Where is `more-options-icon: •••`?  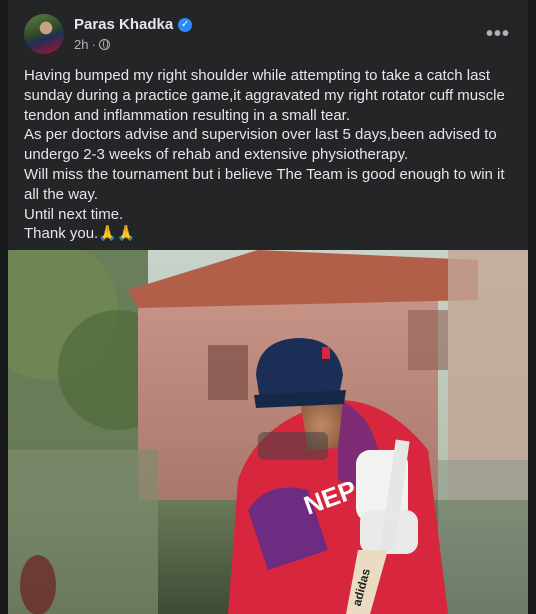 more-options-icon: ••• is located at coordinates (498, 34).